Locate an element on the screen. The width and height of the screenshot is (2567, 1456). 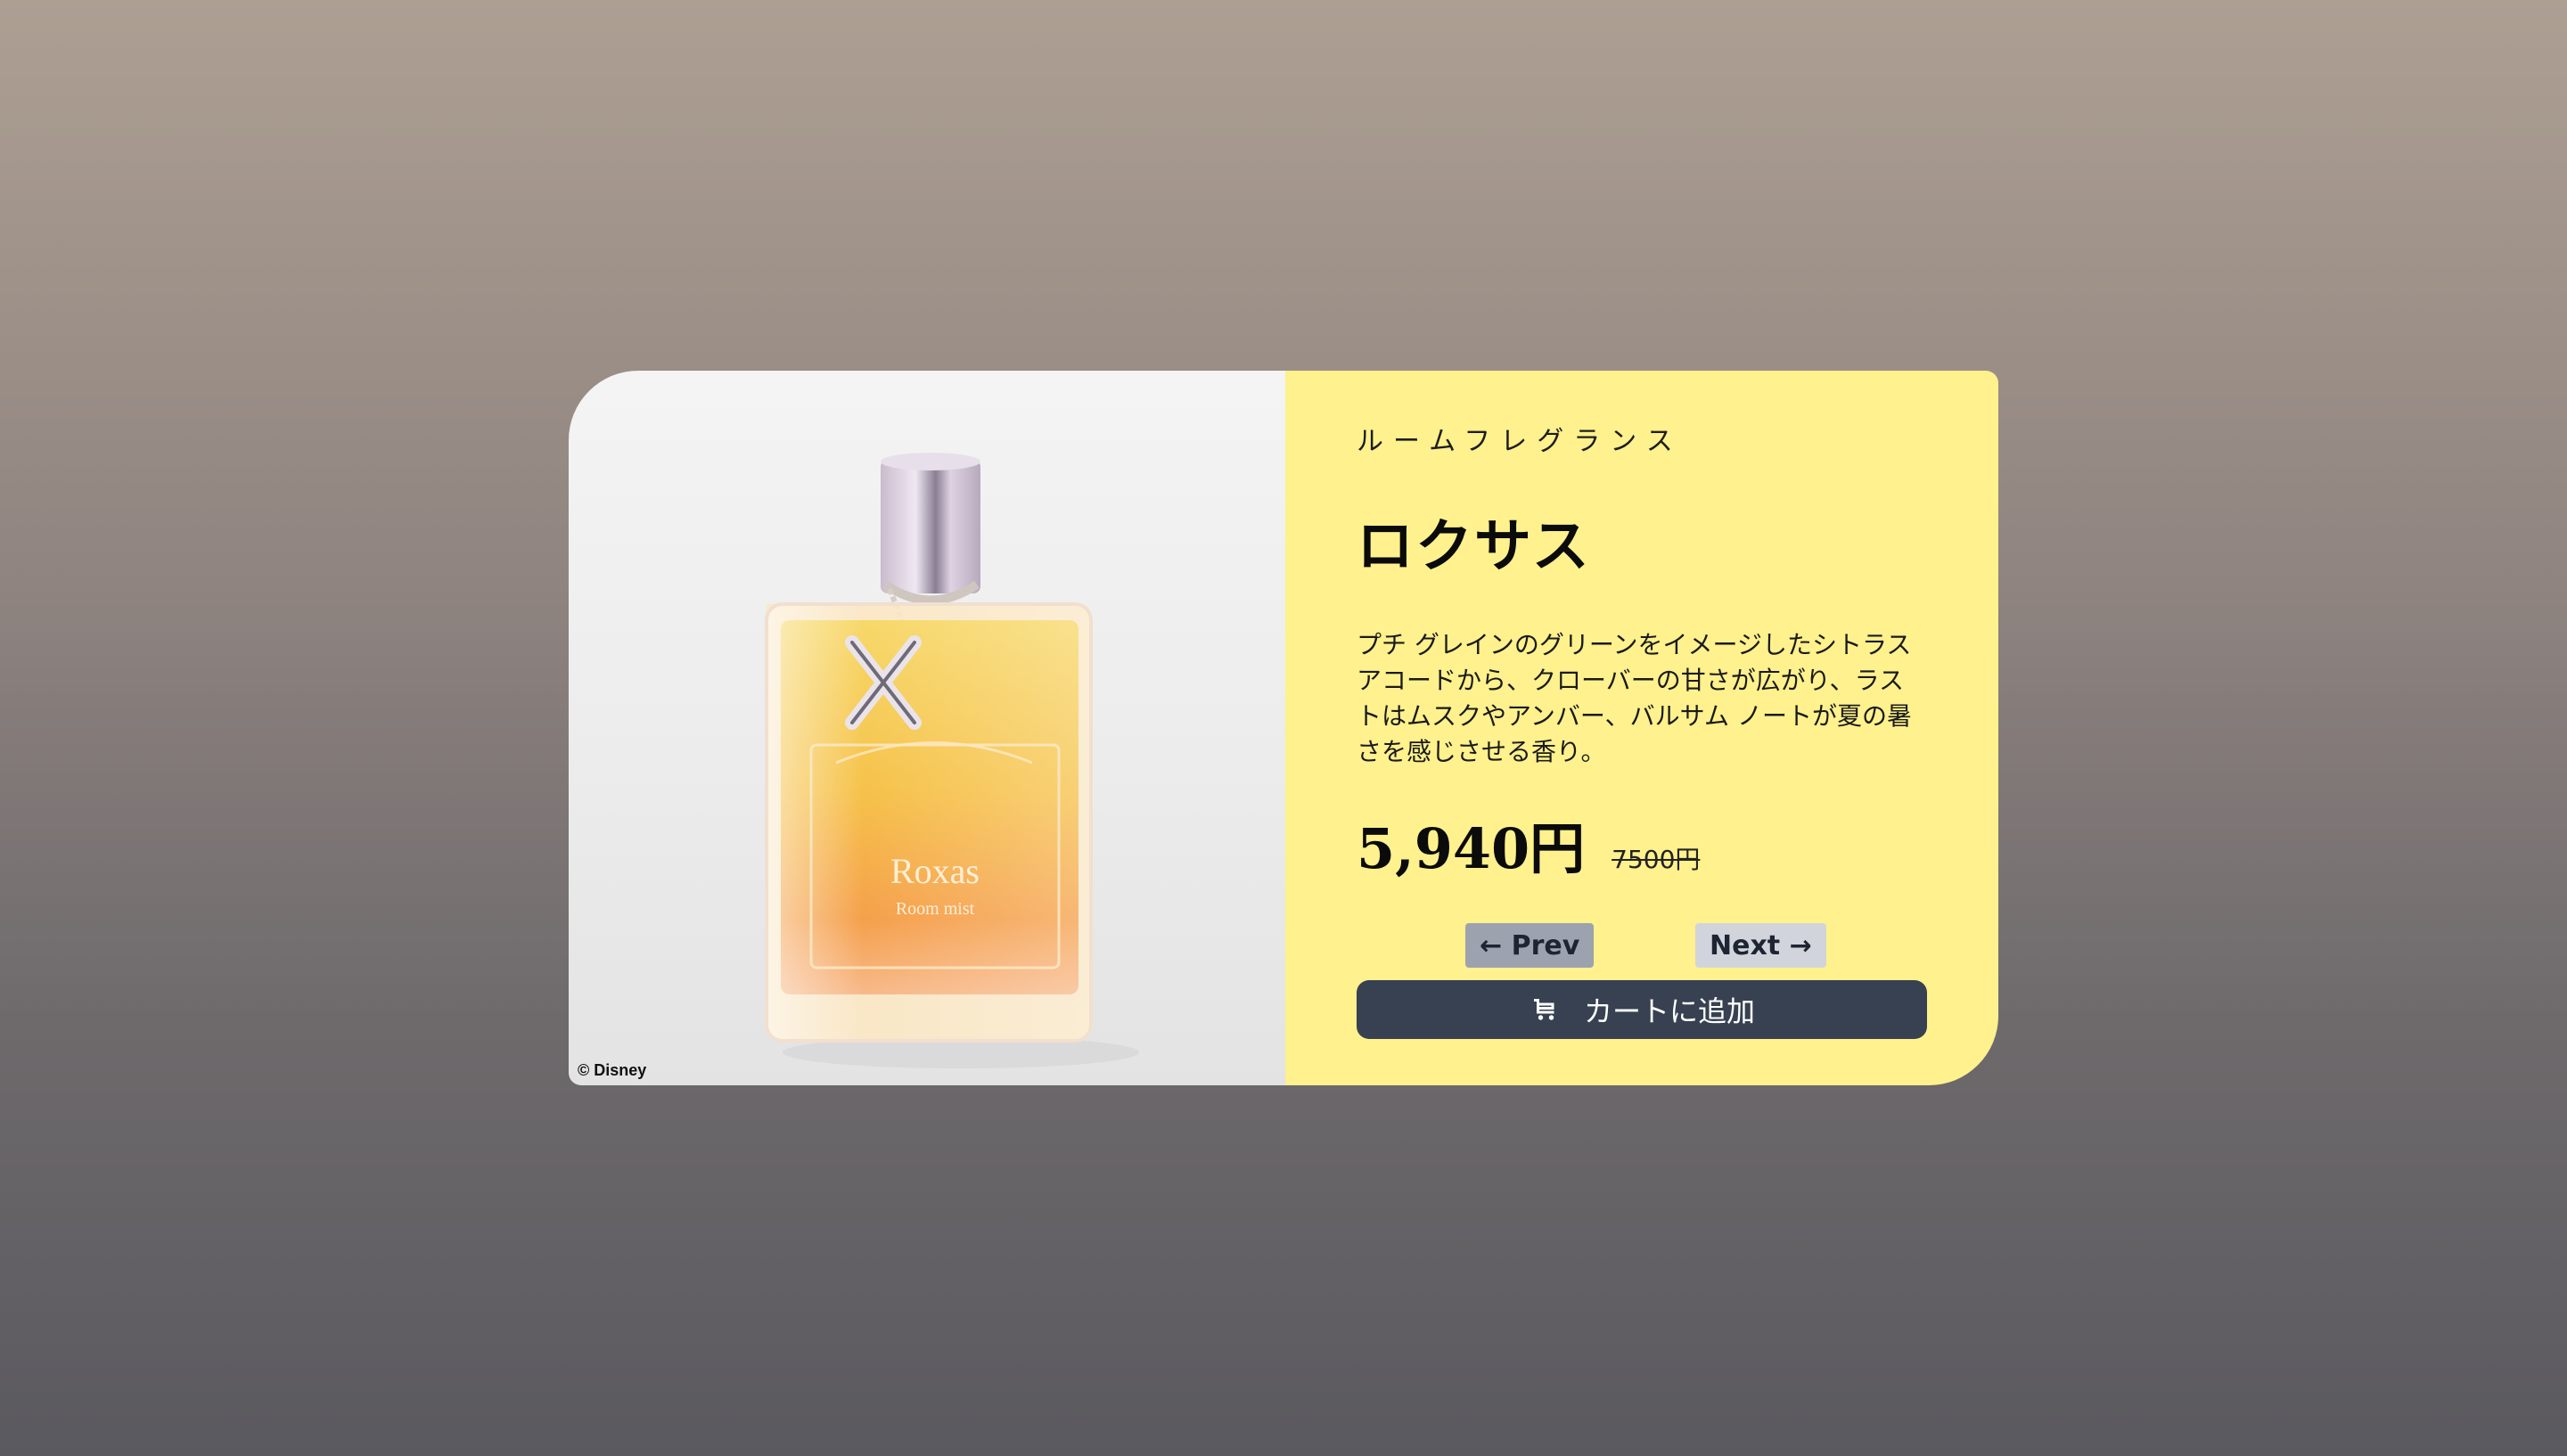
product-category: ルームフレグランス is located at coordinates (1520, 442).